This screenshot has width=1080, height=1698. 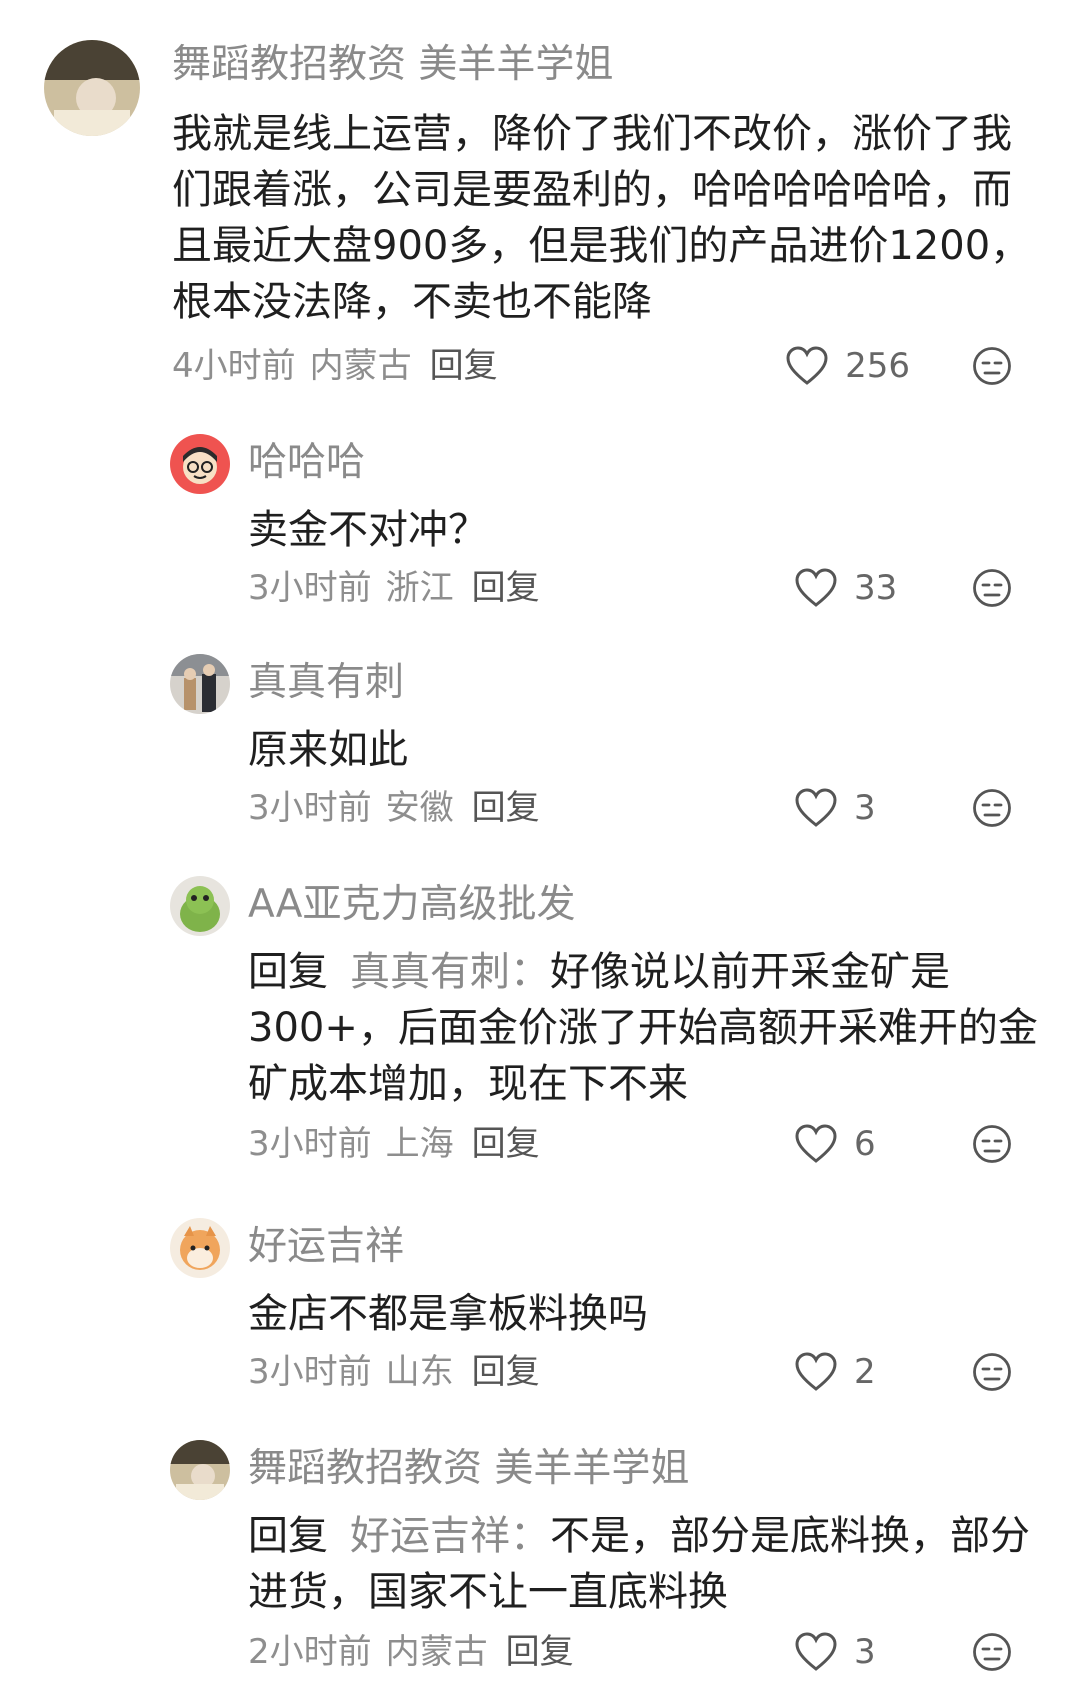 I want to click on comment-text: 原来如此, so click(x=328, y=750).